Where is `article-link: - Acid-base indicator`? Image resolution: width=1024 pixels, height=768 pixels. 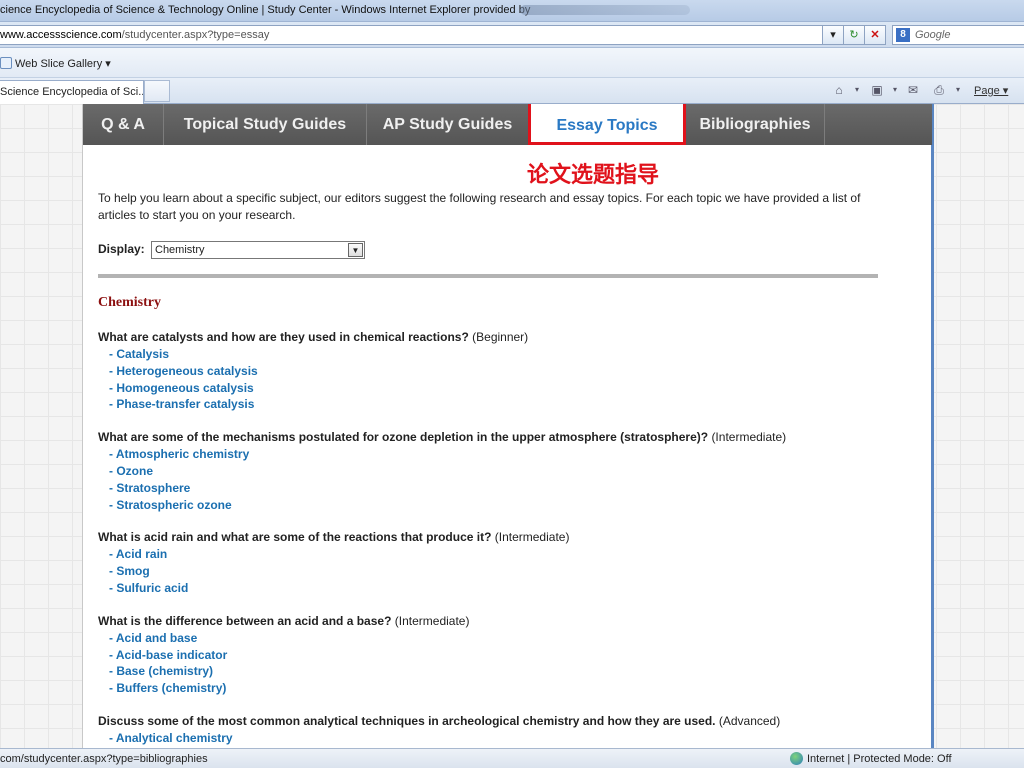 article-link: - Acid-base indicator is located at coordinates (508, 655).